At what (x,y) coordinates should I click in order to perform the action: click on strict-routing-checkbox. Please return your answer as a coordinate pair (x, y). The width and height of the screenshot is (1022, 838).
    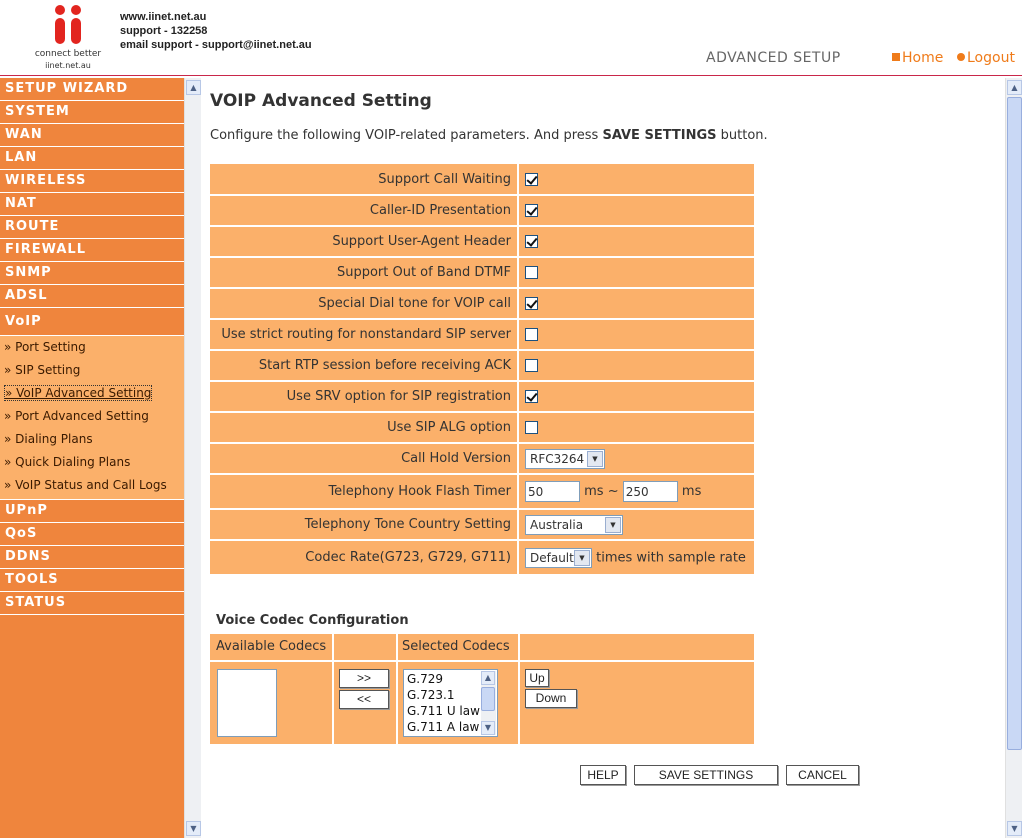
    Looking at the image, I should click on (531, 334).